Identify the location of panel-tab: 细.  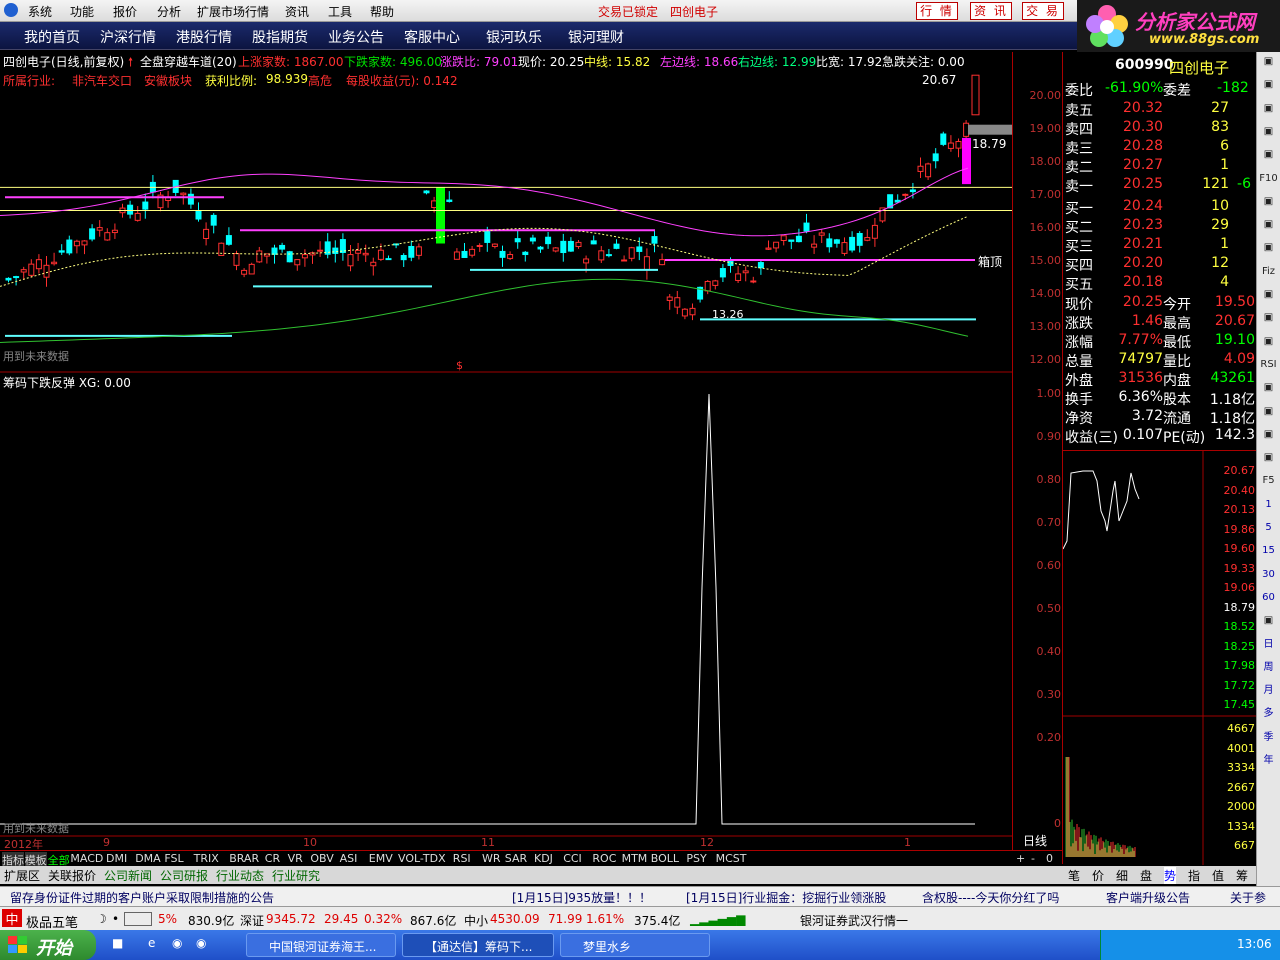
(1122, 875).